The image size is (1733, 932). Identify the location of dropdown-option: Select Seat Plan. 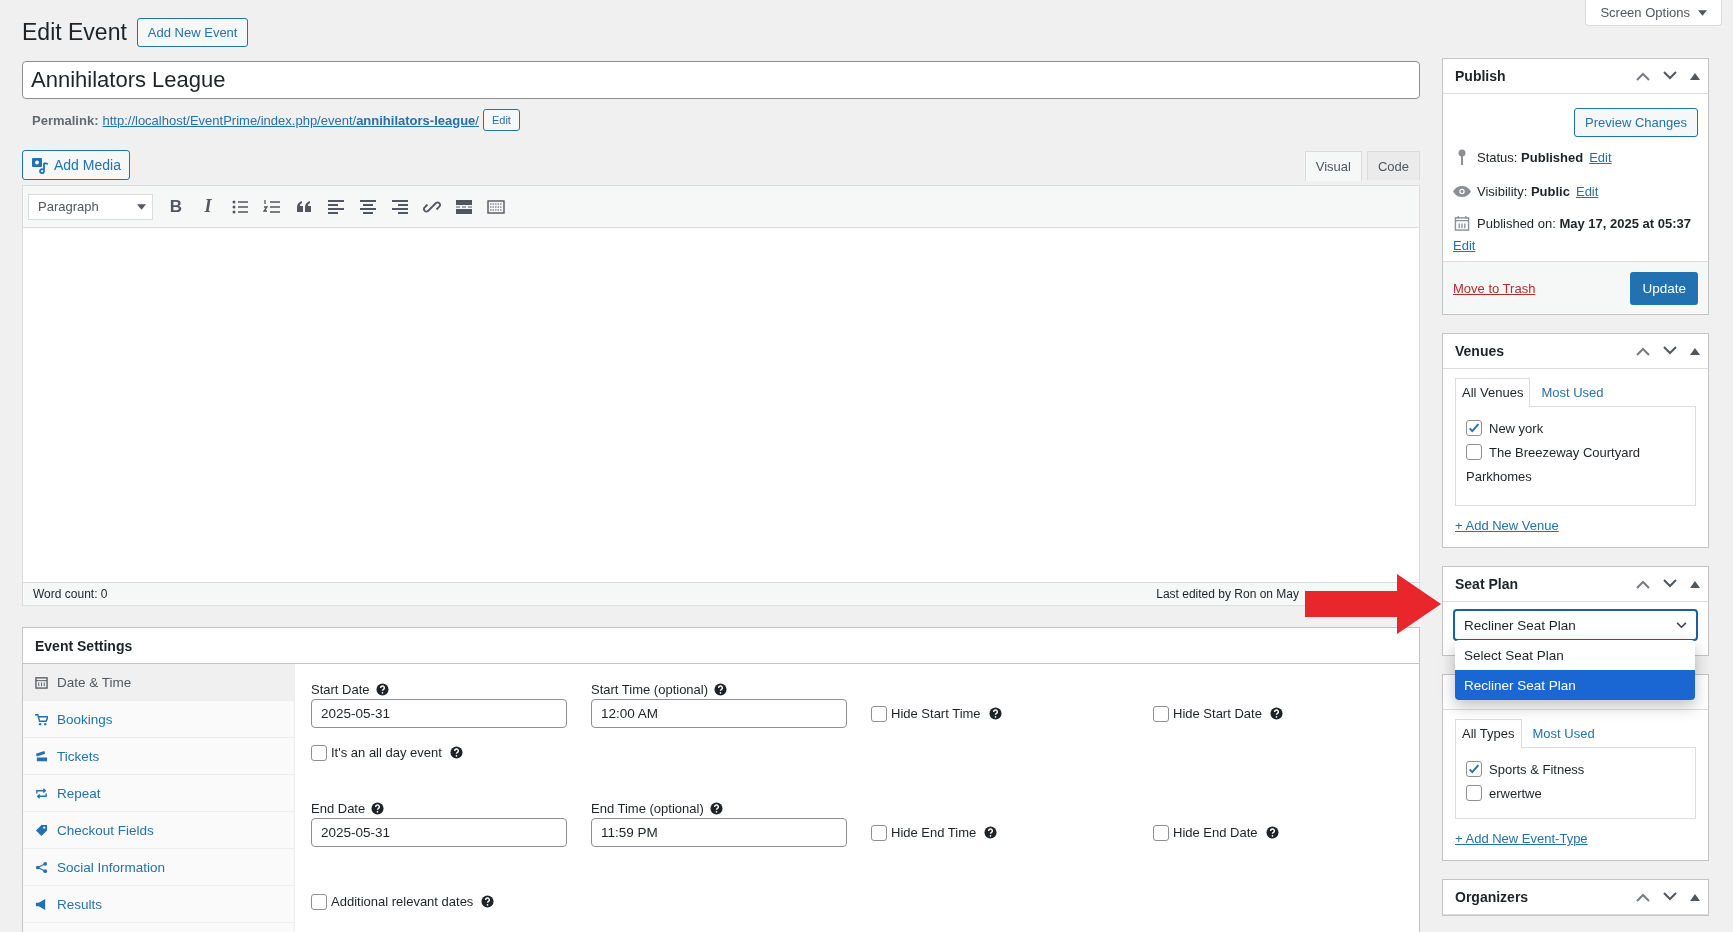
(1575, 655).